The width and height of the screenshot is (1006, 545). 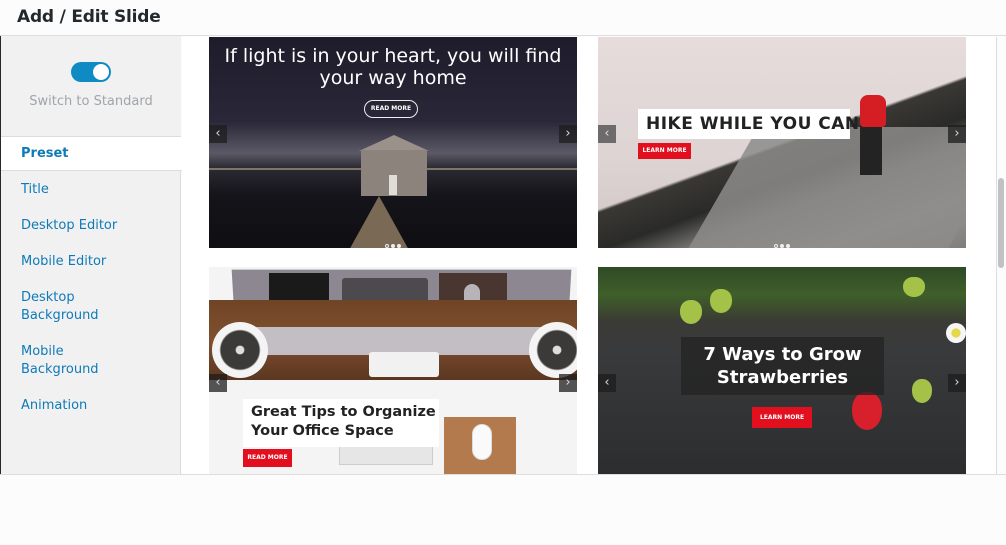 What do you see at coordinates (753, 124) in the screenshot?
I see `slide-title: HIKE WHILE YOU CAN` at bounding box center [753, 124].